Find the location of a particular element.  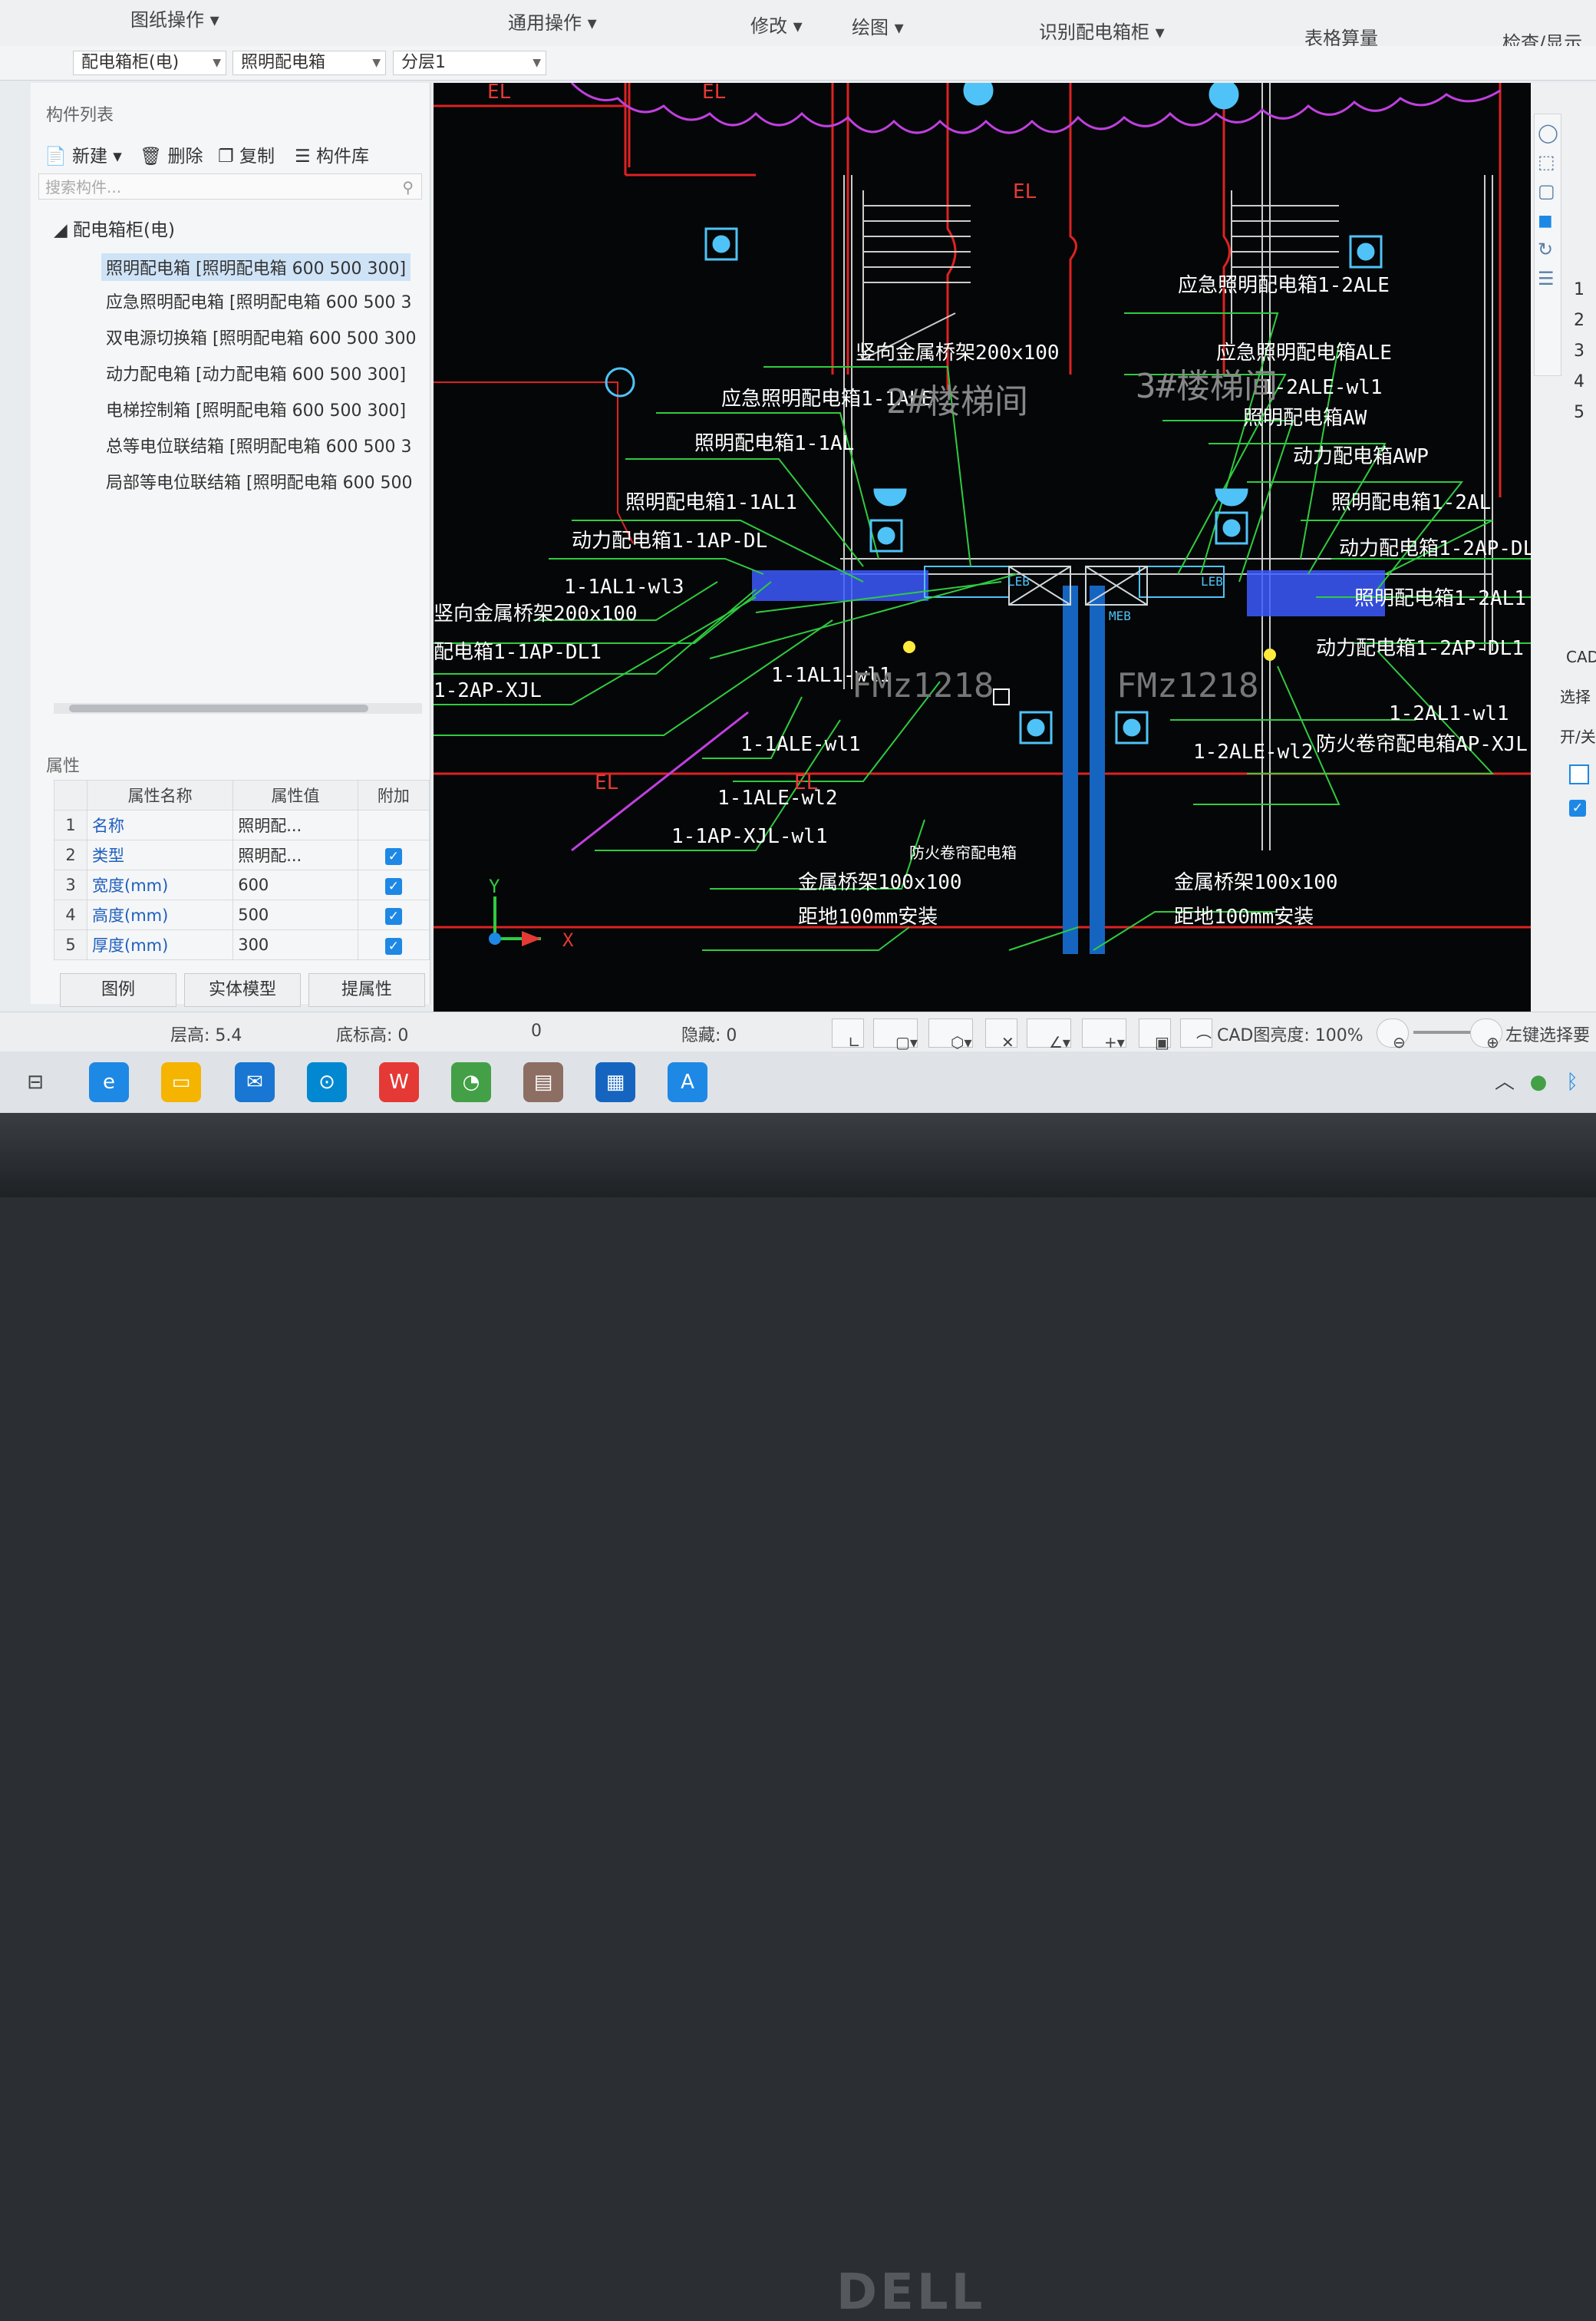

cross-button: ✕ is located at coordinates (1001, 1035).